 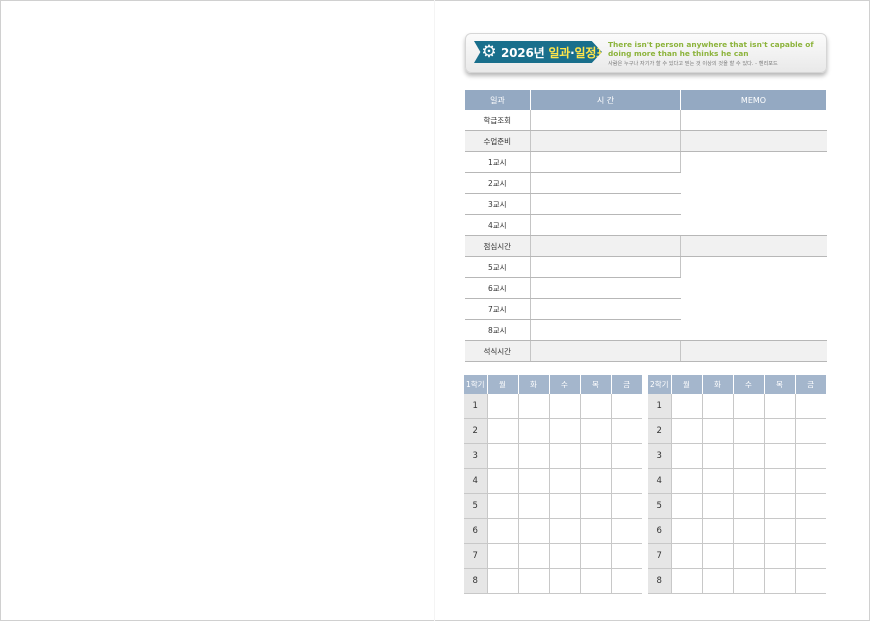 I want to click on memo-cell-afternoon, so click(x=753, y=298).